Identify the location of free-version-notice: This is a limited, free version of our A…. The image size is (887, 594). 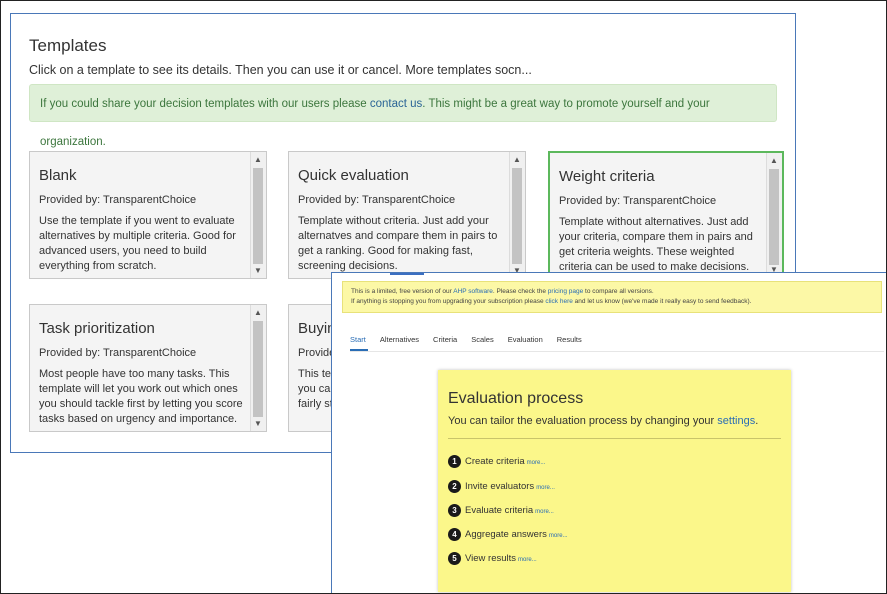
(612, 297).